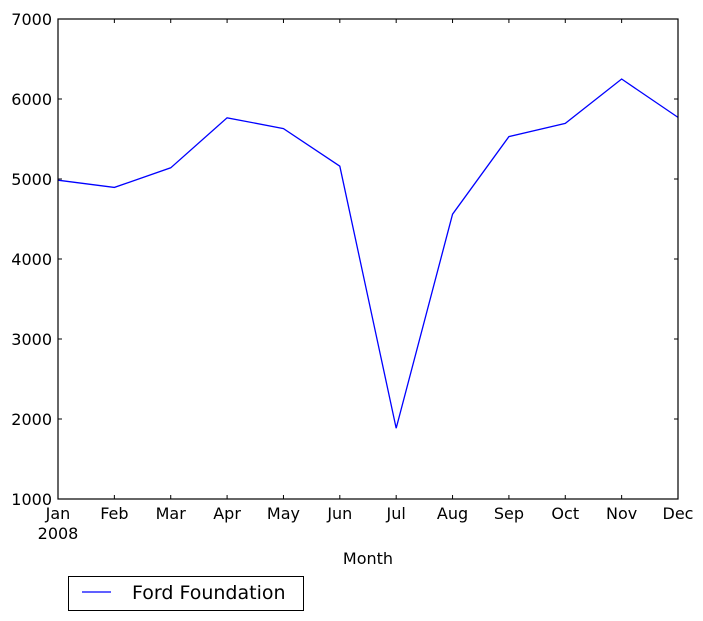 This screenshot has width=703, height=621. Describe the element at coordinates (31, 419) in the screenshot. I see `y-tick-label: 2000` at that location.